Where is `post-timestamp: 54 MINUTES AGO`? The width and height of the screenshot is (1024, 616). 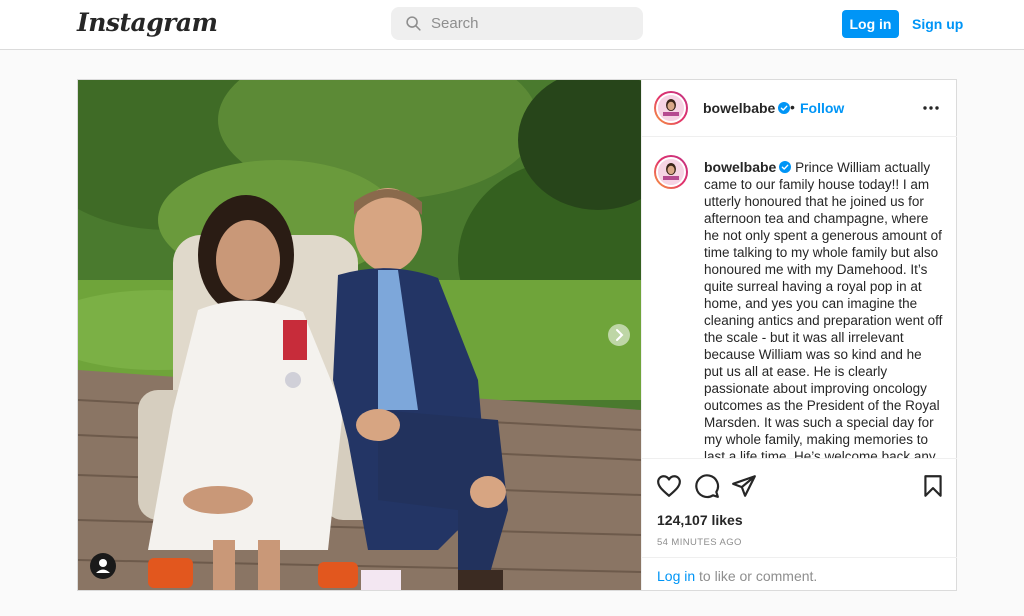 post-timestamp: 54 MINUTES AGO is located at coordinates (699, 542).